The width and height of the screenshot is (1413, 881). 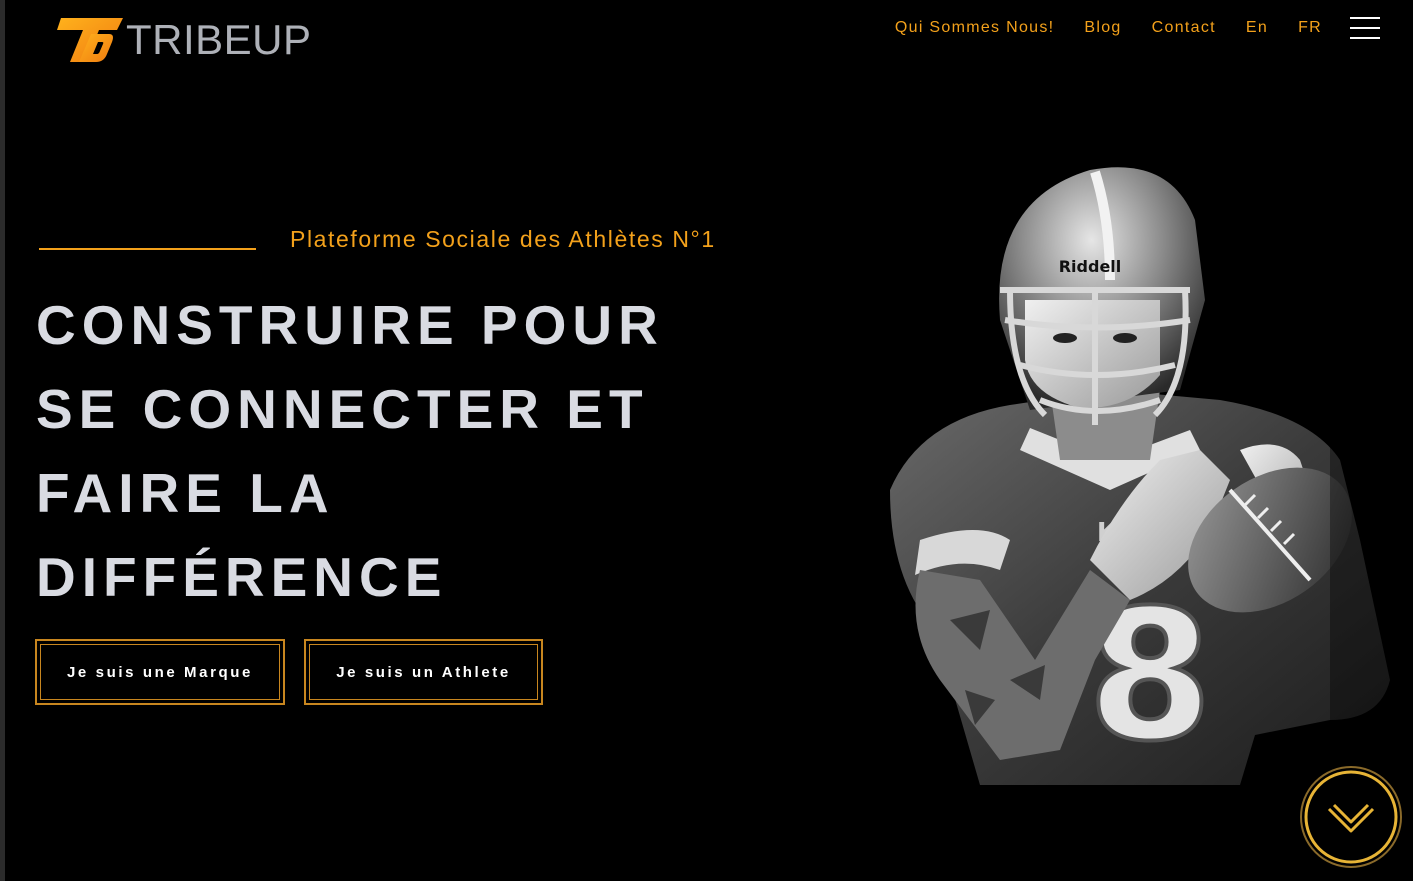 I want to click on headline-line: FAIRE LA, so click(x=185, y=493).